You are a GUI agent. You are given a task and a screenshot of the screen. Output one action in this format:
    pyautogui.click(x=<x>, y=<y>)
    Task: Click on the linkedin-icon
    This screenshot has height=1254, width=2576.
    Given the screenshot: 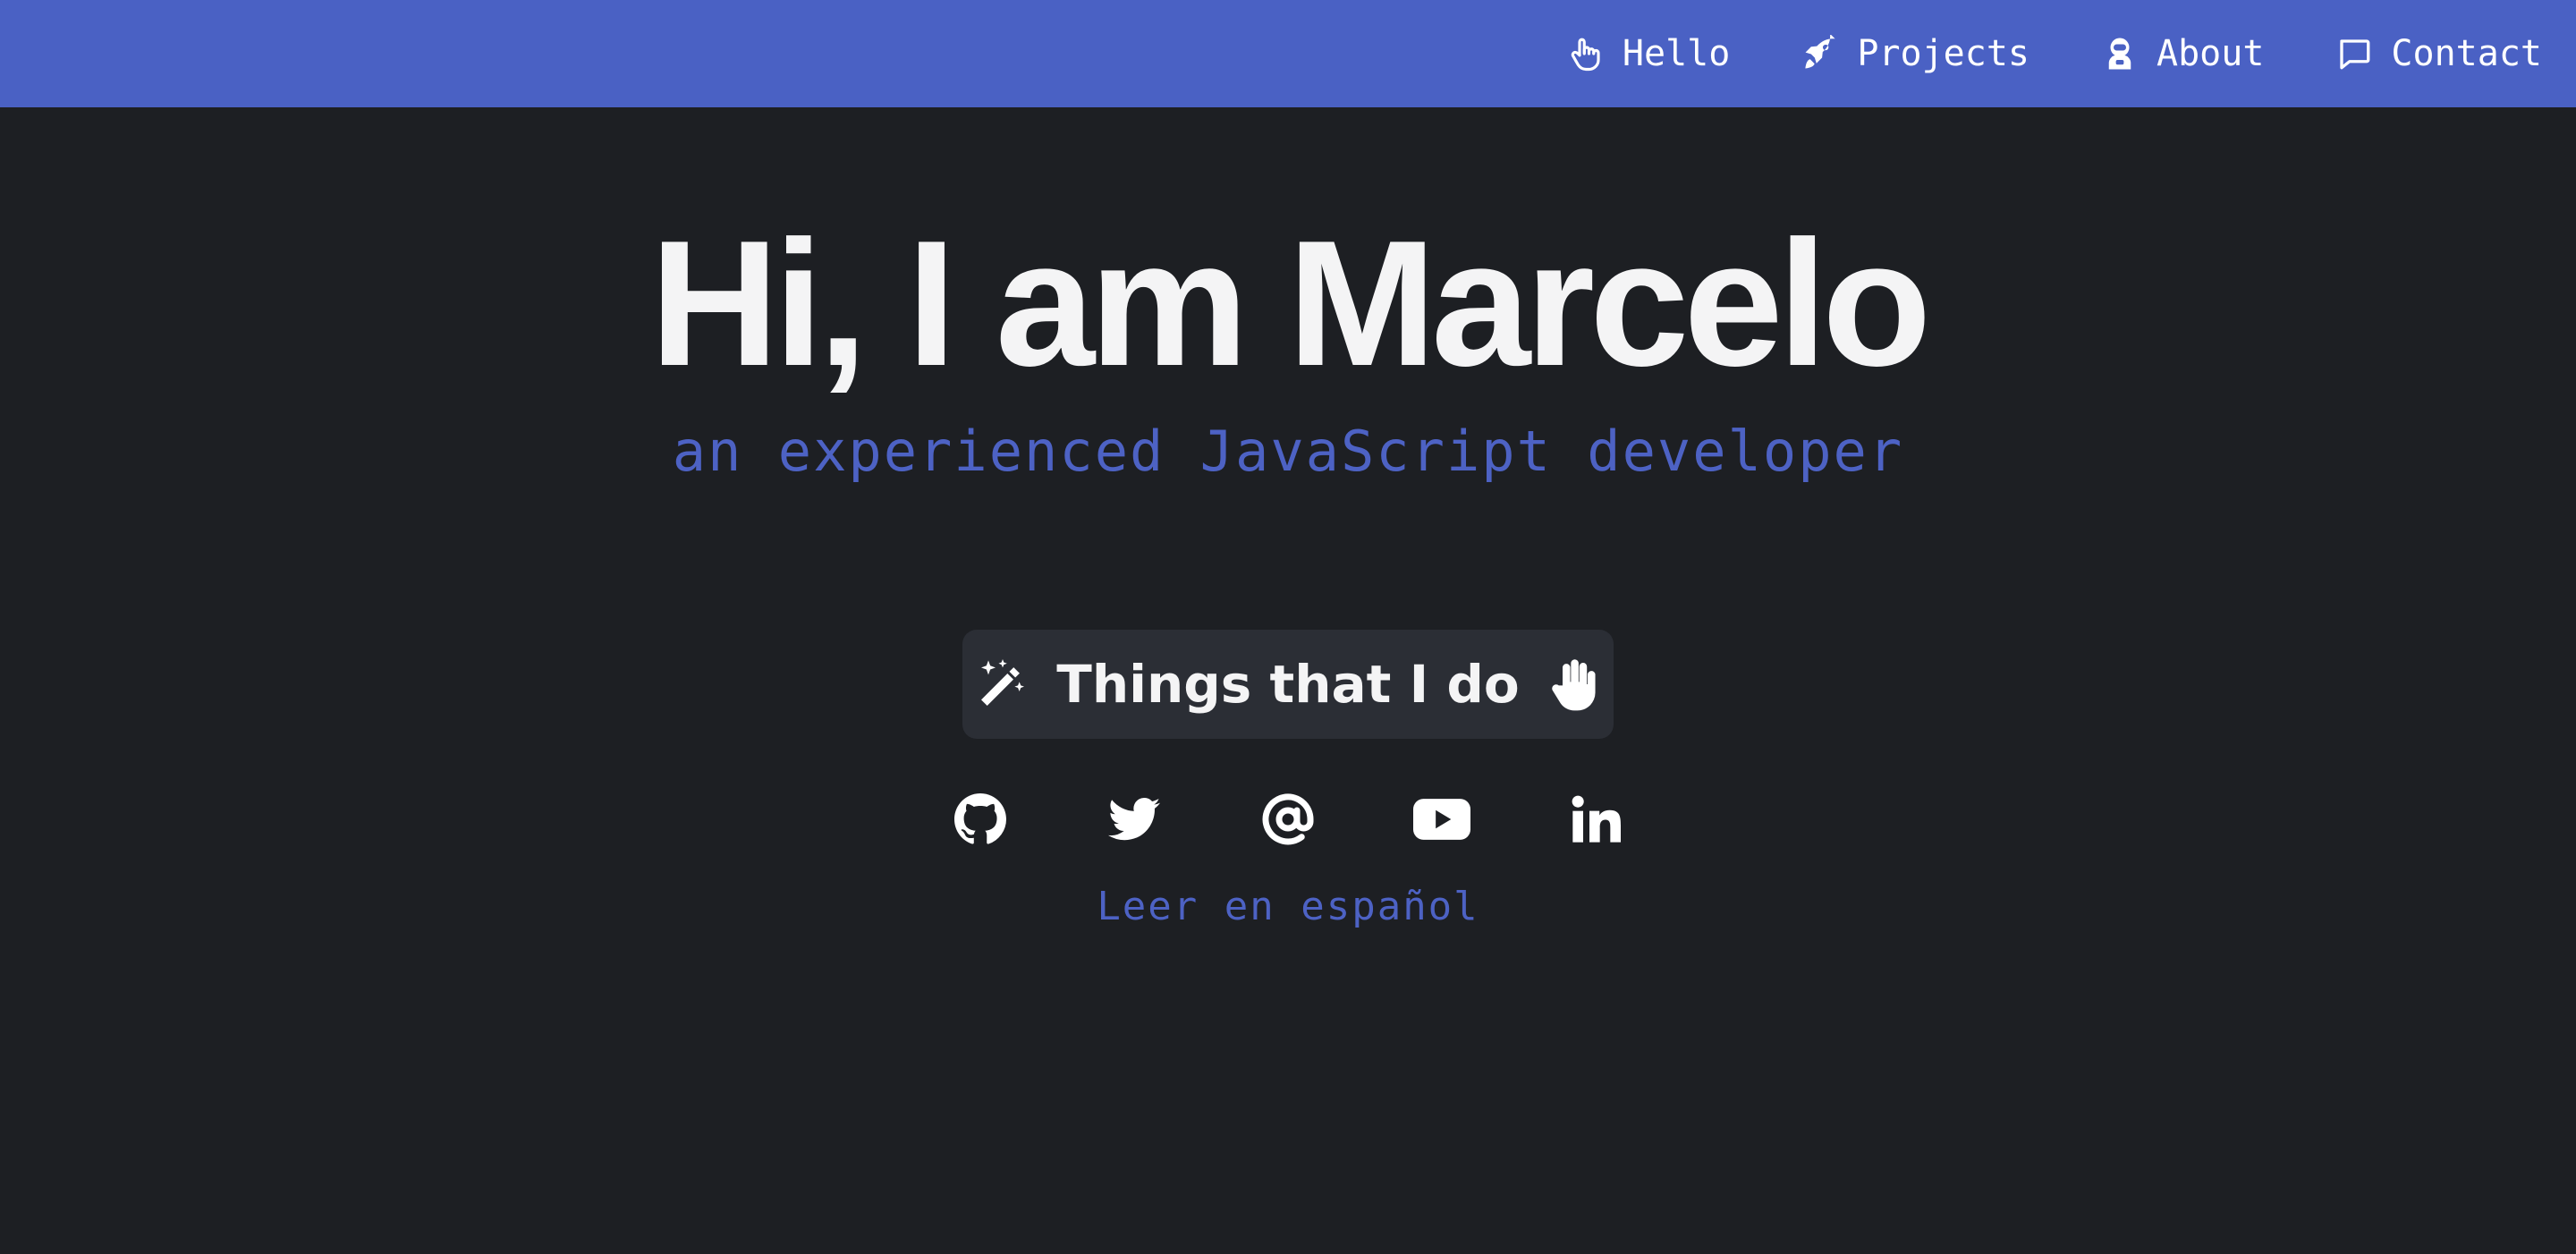 What is the action you would take?
    pyautogui.click(x=1596, y=819)
    